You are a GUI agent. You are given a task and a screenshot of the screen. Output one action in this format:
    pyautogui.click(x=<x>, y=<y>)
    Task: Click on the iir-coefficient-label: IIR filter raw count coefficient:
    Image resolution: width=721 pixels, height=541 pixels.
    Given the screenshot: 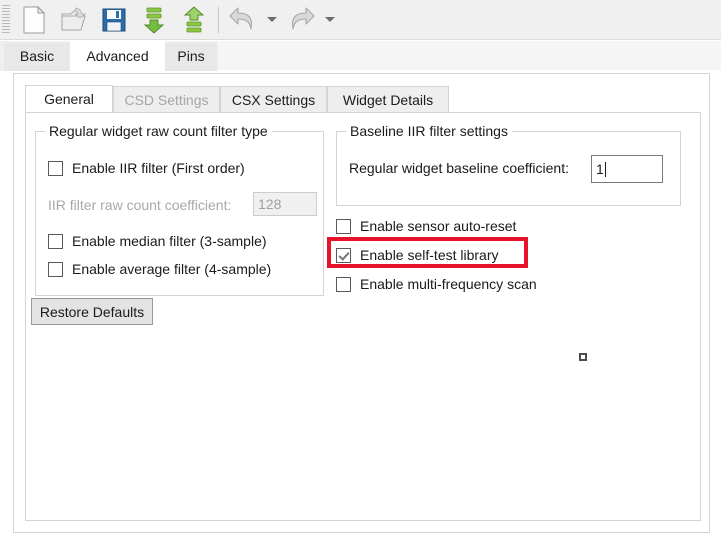 What is the action you would take?
    pyautogui.click(x=140, y=205)
    